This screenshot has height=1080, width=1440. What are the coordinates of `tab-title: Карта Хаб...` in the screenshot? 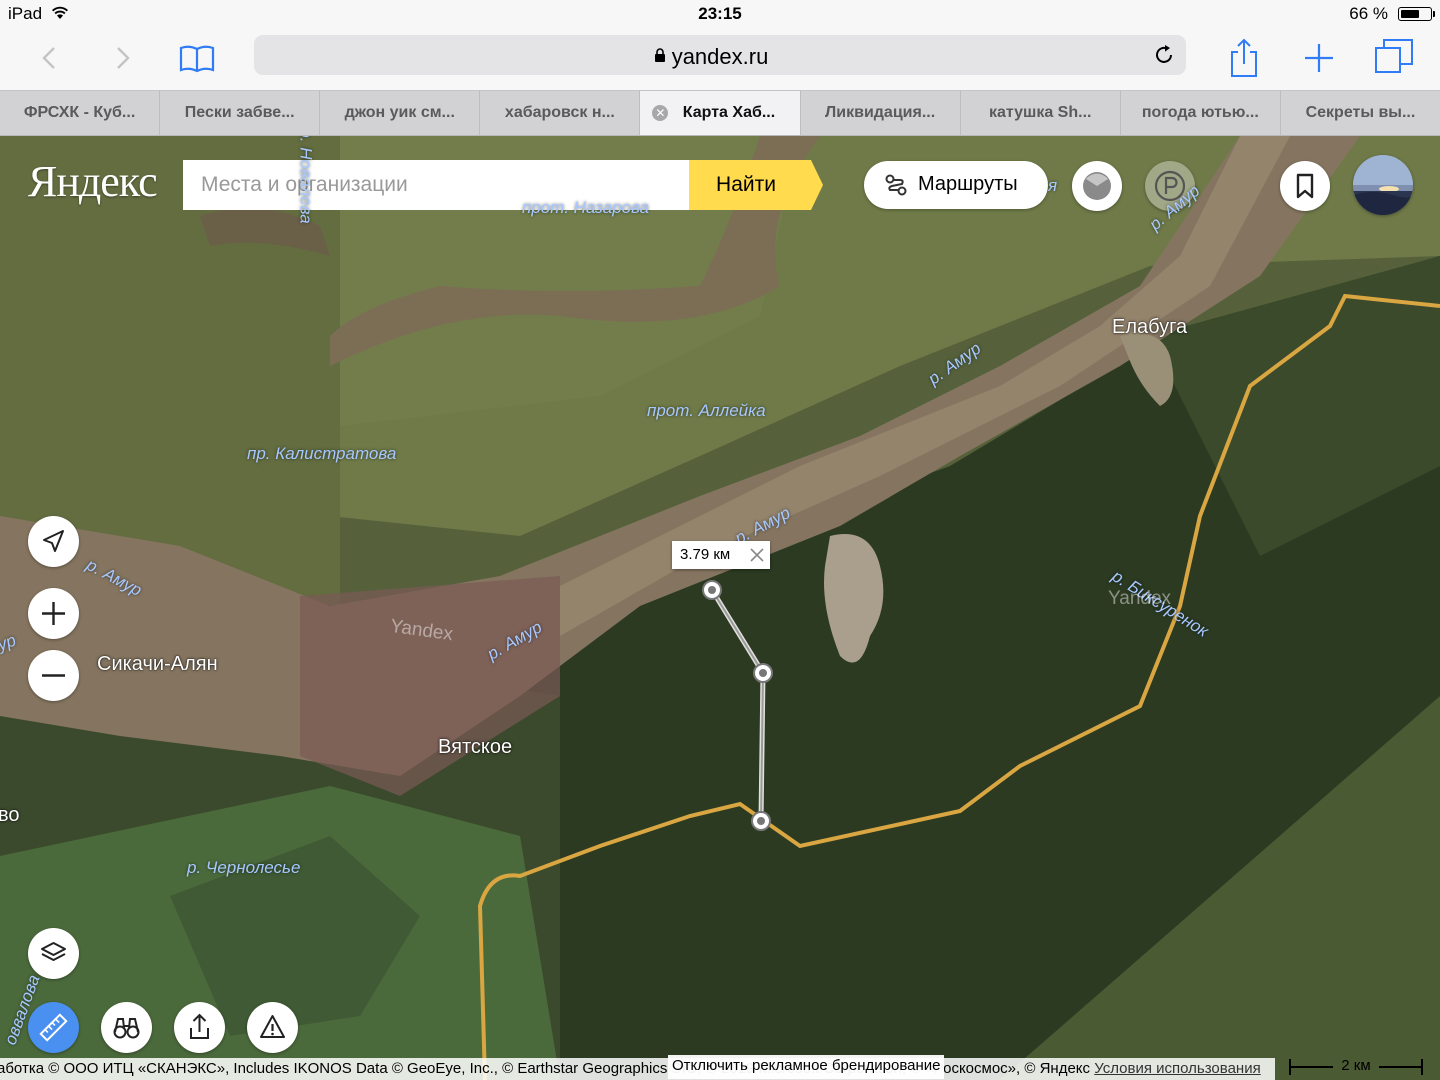 It's located at (729, 112).